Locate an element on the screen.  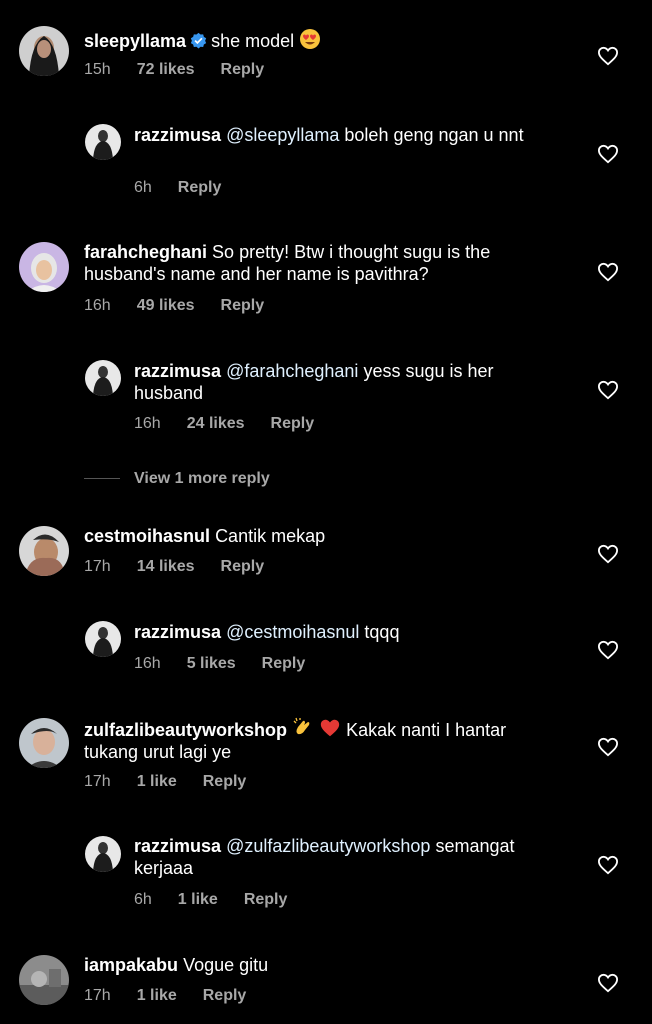
divider is located at coordinates (102, 479).